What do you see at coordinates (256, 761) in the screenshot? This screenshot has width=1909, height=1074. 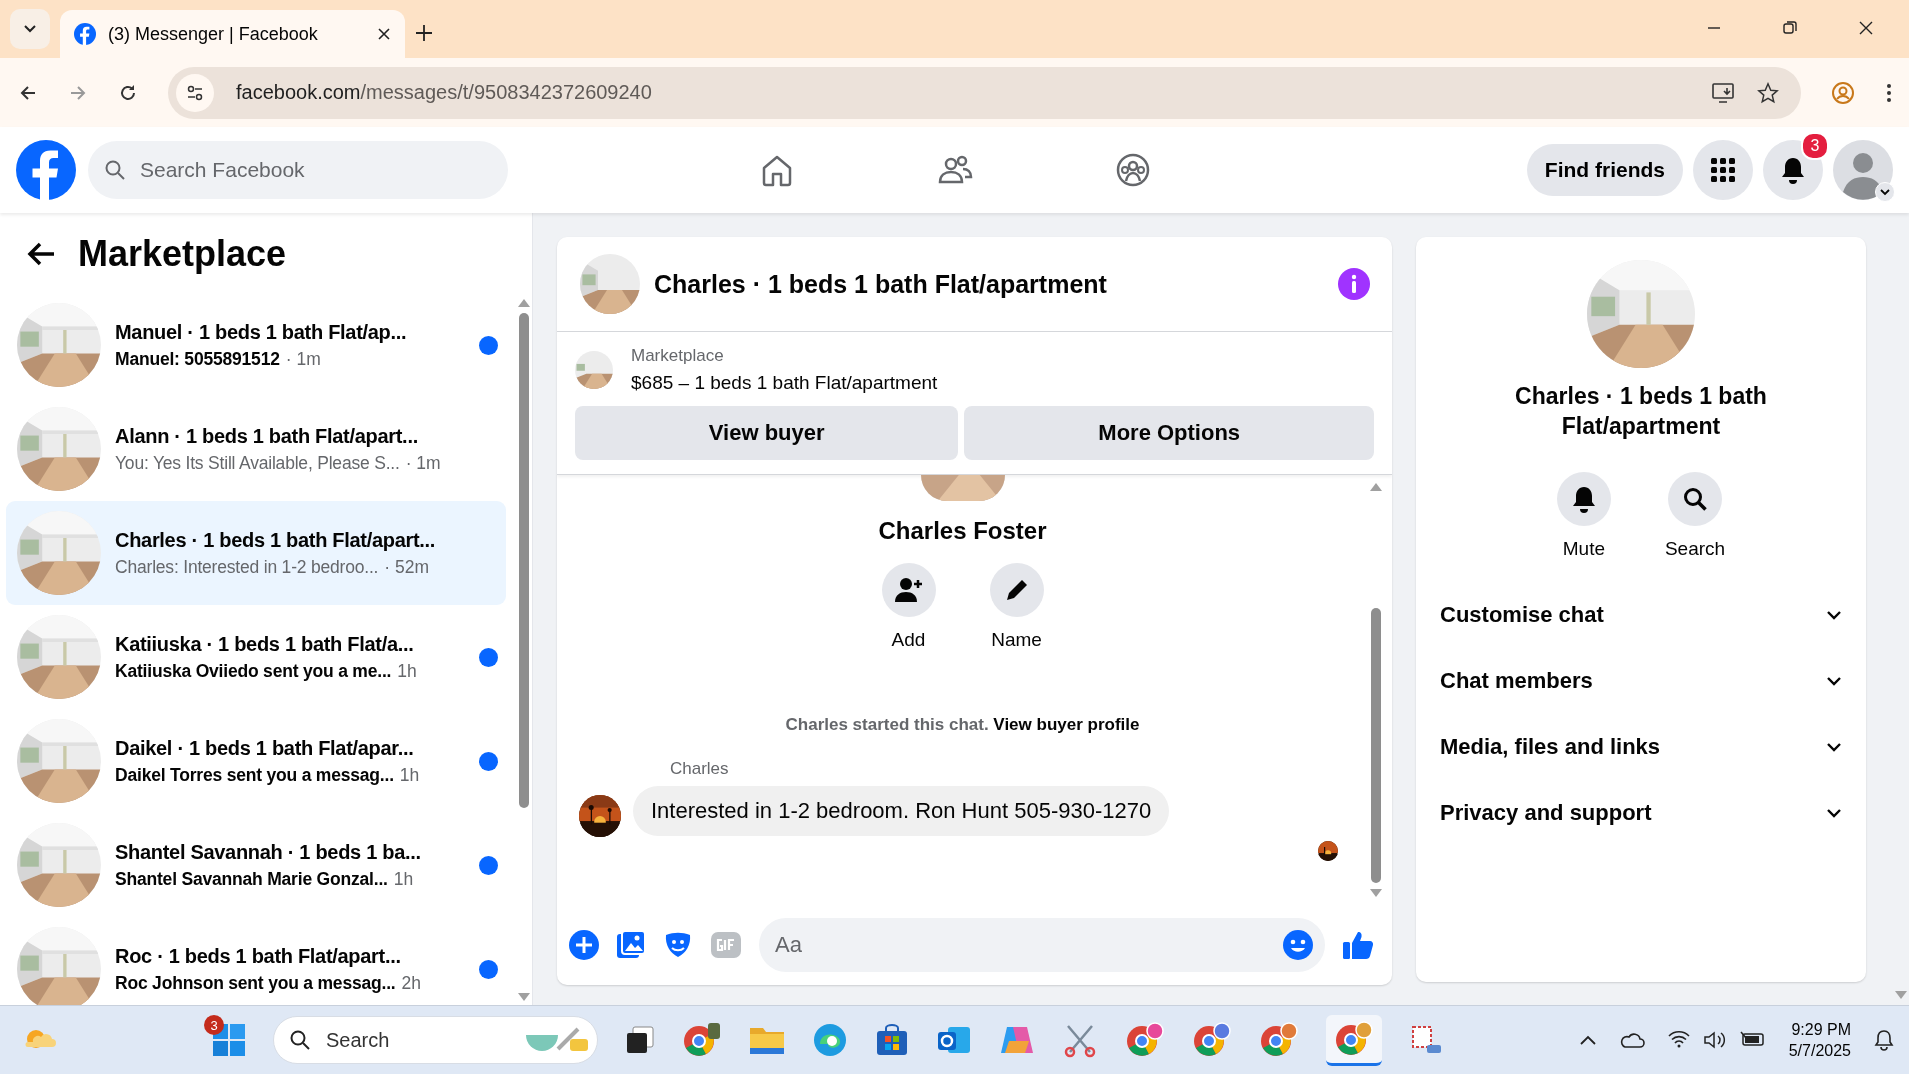 I see `conversation-item: Daikel · 1 beds 1 bath Flat/apar... Daikel Torres sent you a messag... 1h` at bounding box center [256, 761].